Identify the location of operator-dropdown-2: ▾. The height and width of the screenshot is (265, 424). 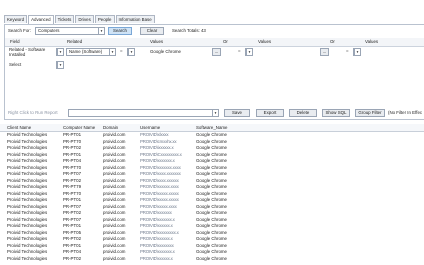
(249, 52).